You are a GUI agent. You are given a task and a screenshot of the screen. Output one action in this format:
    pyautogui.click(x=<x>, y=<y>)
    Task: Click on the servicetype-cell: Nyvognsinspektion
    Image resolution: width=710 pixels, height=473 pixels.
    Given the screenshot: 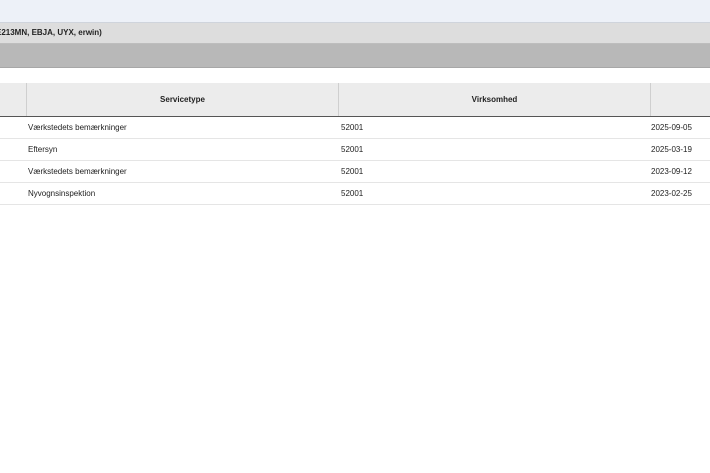 What is the action you would take?
    pyautogui.click(x=62, y=193)
    